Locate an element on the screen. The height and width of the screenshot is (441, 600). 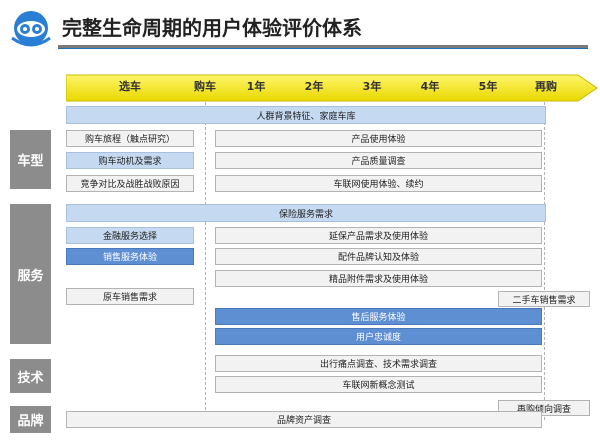
bar-accessories: 精品附件需求及使用体验 is located at coordinates (378, 278).